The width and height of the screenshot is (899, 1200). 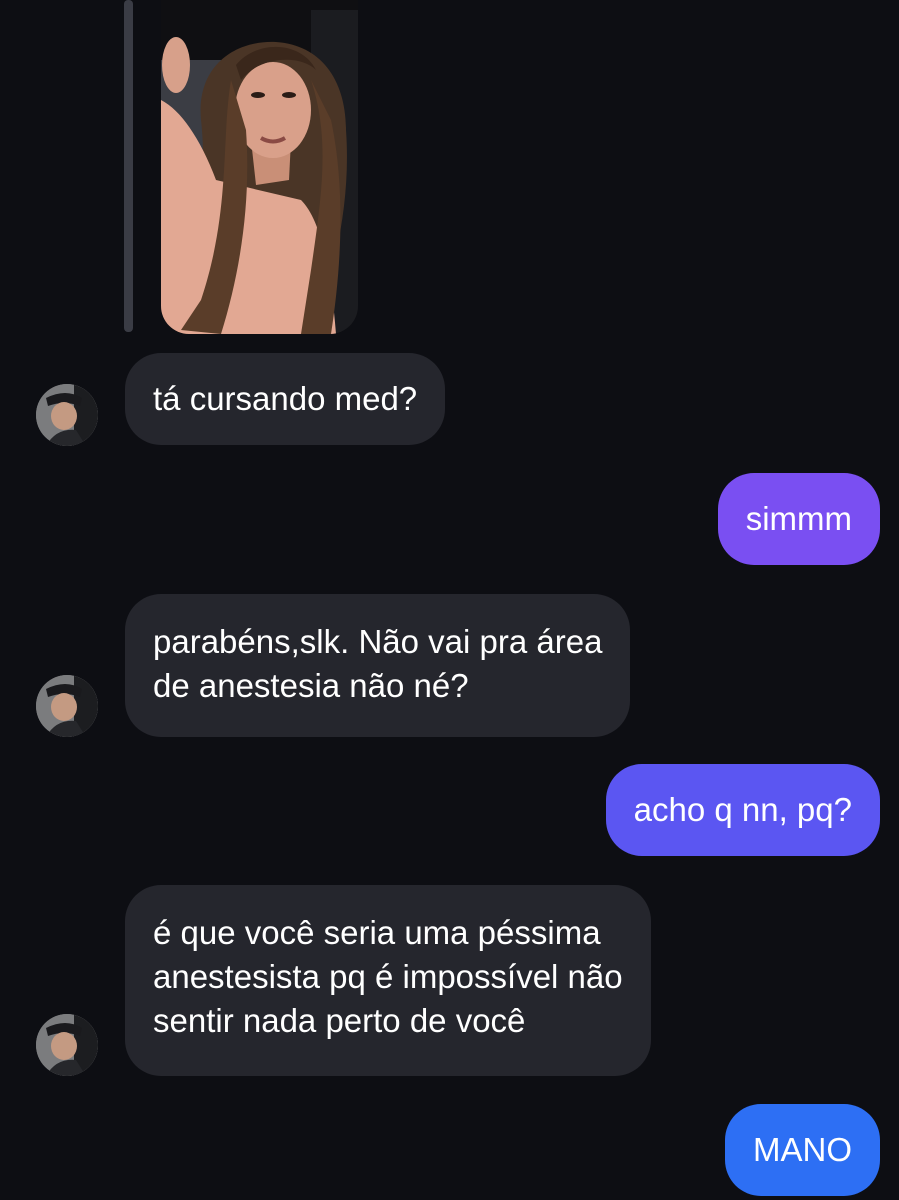 I want to click on message-text: tá cursando med?, so click(x=285, y=398).